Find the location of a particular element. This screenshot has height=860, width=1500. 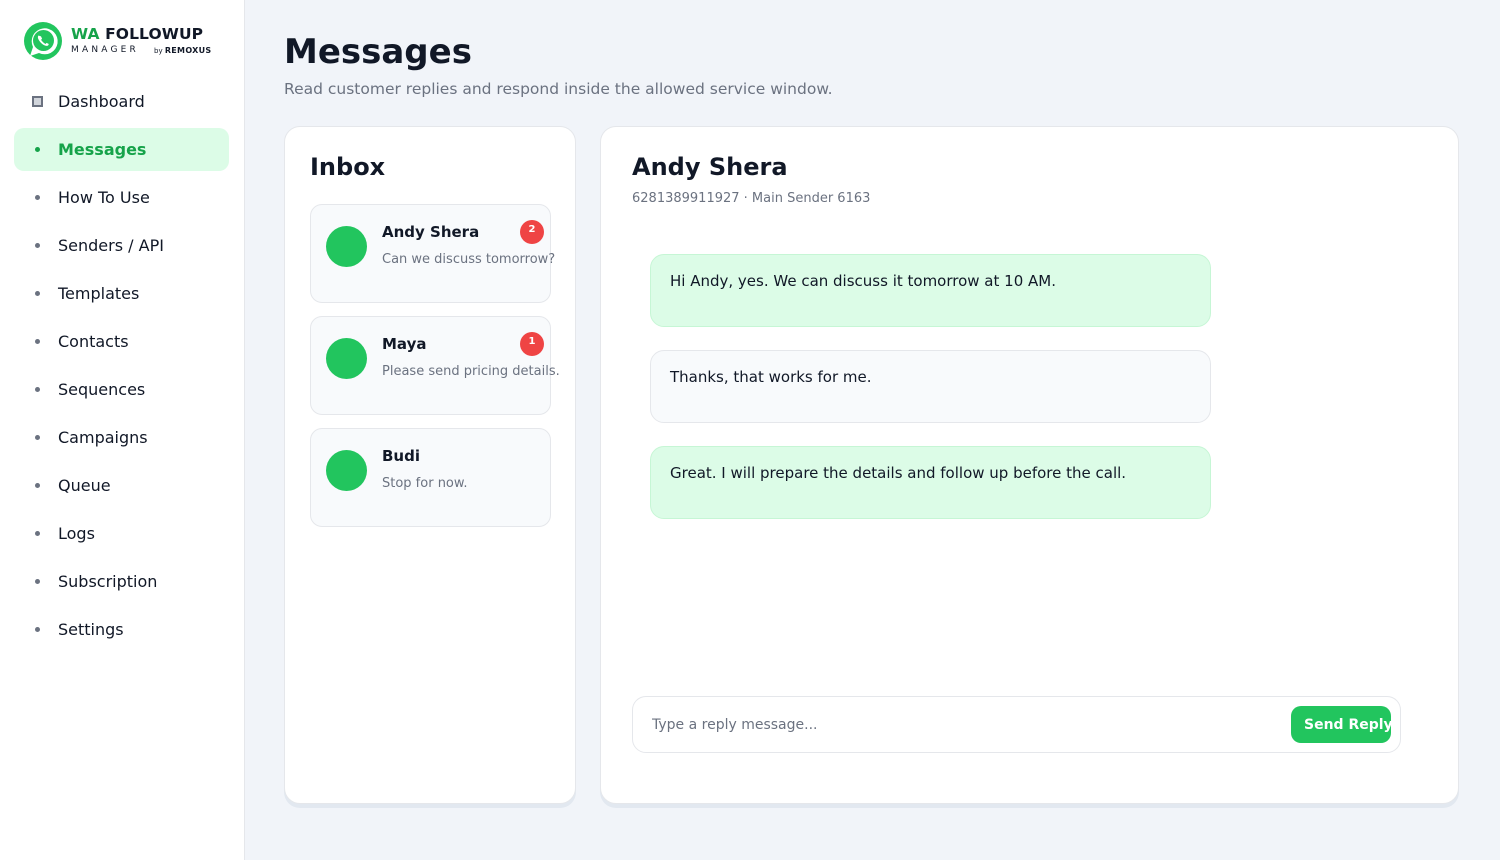

message-bubble-incoming: Thanks, that works for me. is located at coordinates (930, 386).